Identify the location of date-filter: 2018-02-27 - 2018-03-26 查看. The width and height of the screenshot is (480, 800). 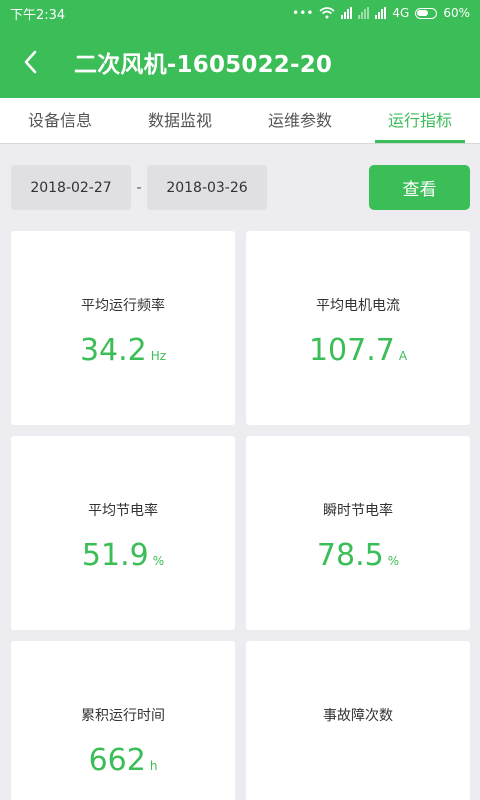
(240, 187).